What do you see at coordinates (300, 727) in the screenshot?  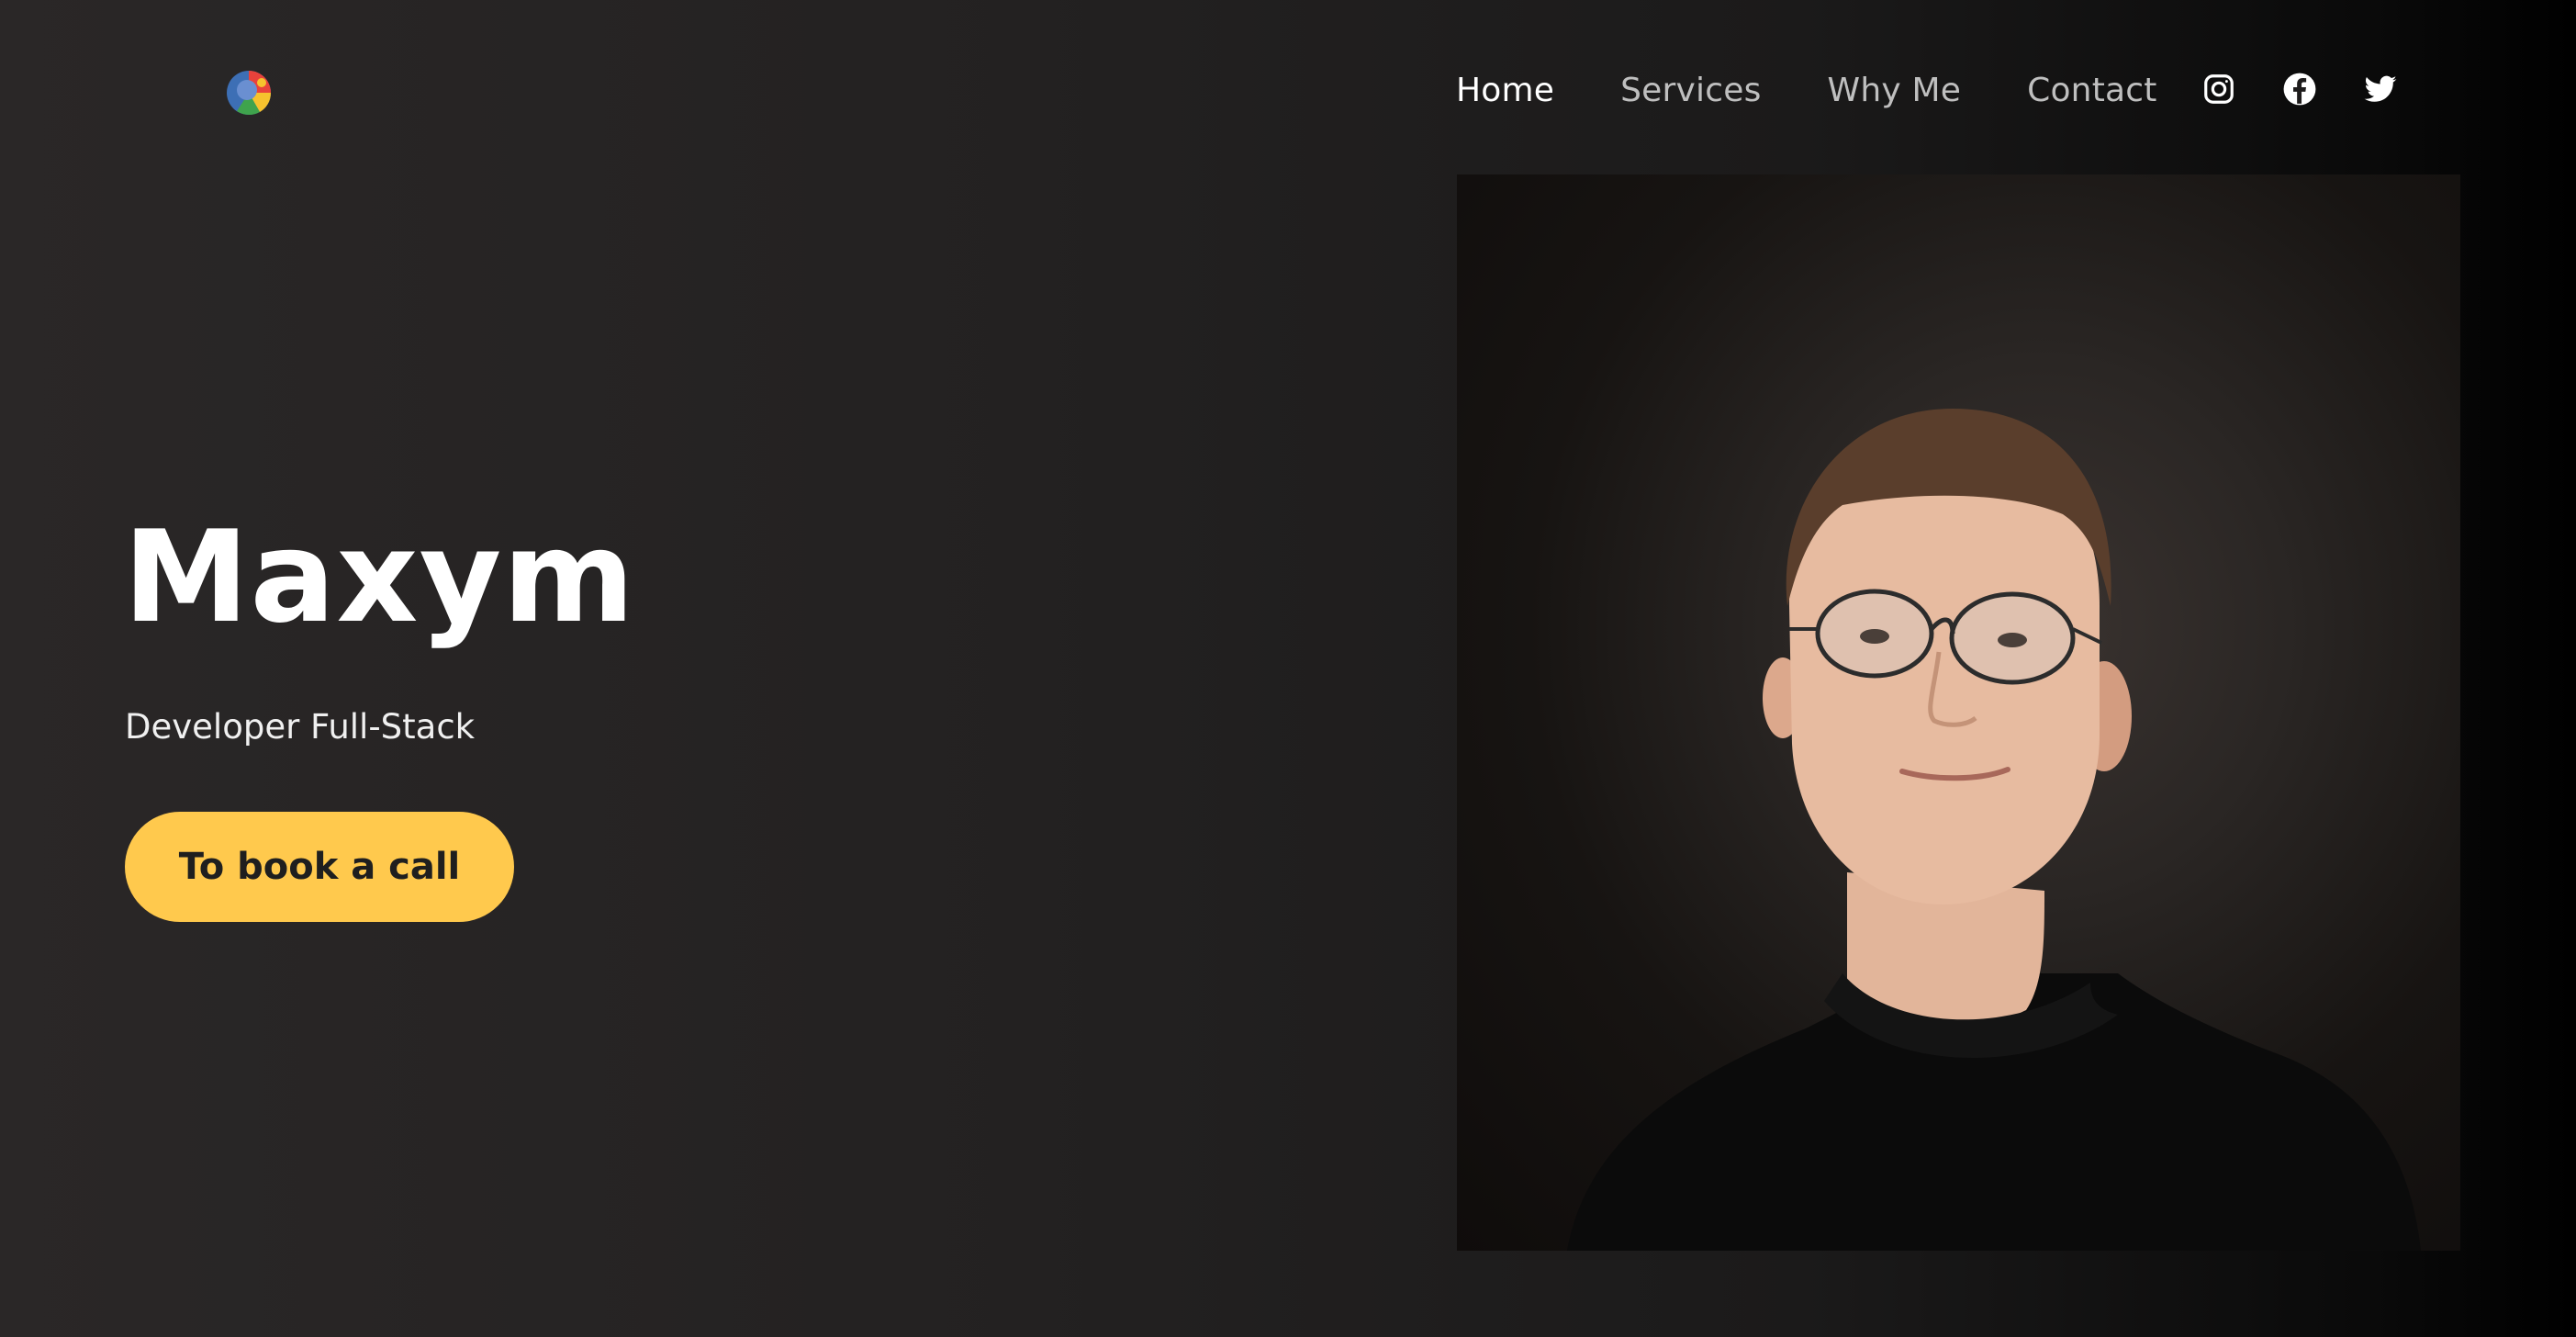 I see `hero-role: Developer Full-Stack` at bounding box center [300, 727].